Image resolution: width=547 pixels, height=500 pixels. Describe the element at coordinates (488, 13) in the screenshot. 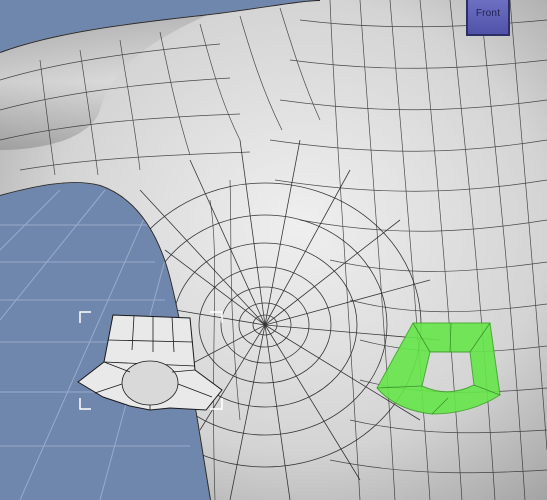

I see `viewcube-label: Front` at that location.